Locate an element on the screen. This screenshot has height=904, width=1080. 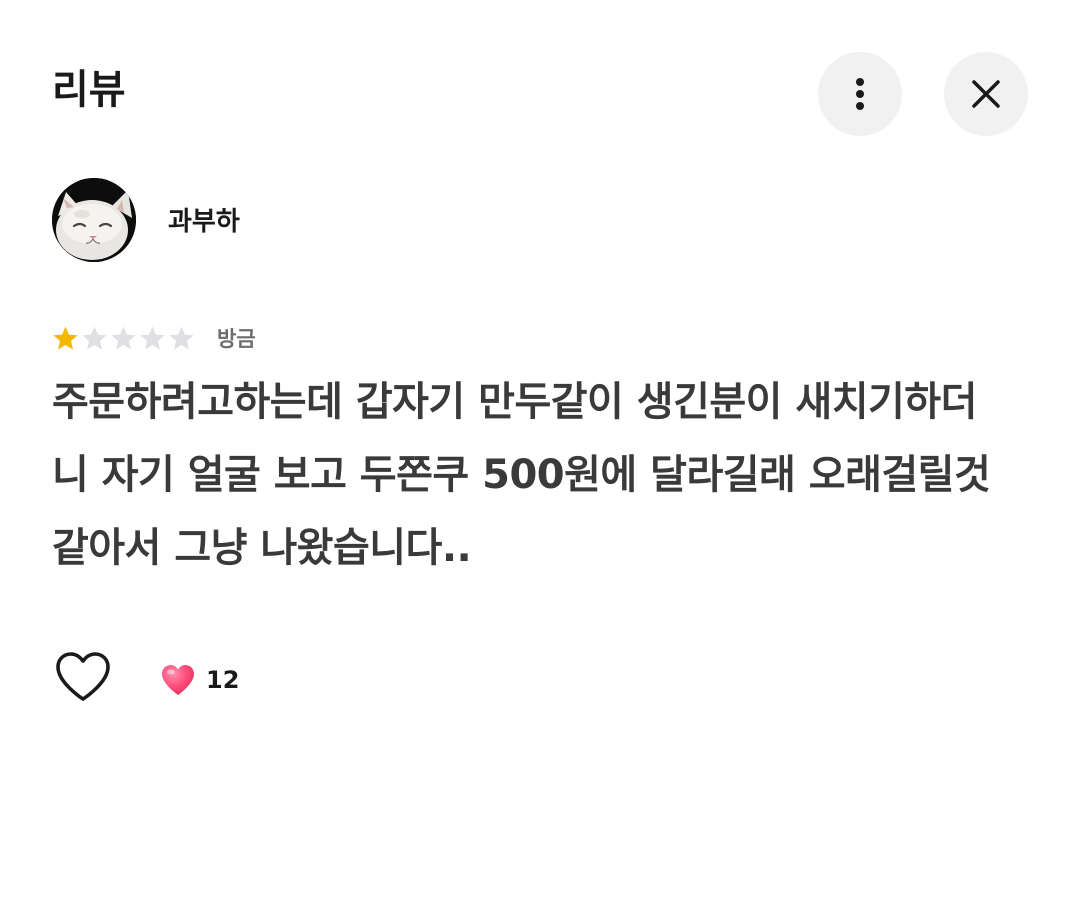
like-count: 12 is located at coordinates (223, 680).